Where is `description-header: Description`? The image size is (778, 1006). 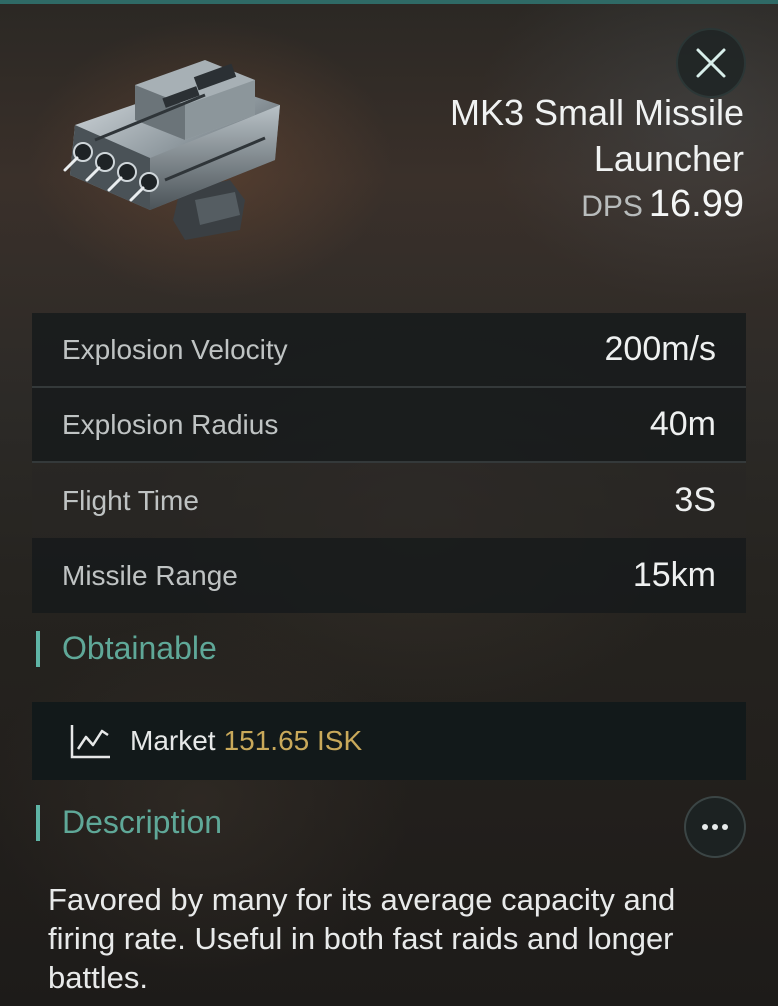
description-header: Description is located at coordinates (129, 822).